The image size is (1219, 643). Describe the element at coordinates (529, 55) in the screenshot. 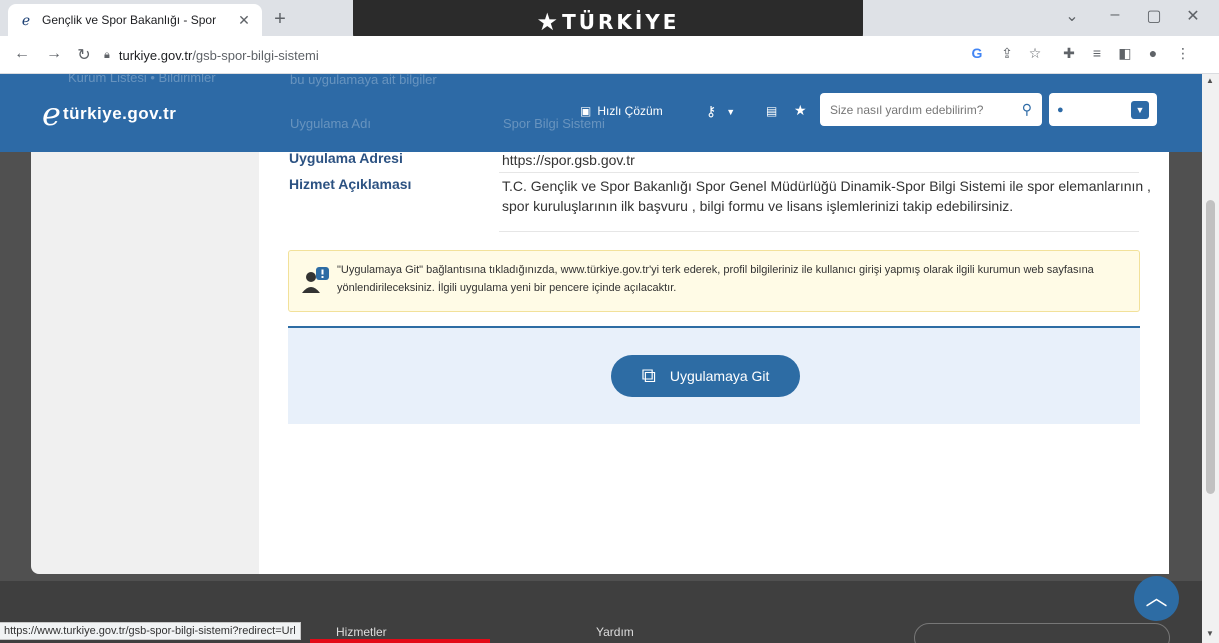

I see `url-field: 🔒︎ turkiye.gov.tr/gsb-spor-bilgi-sistemi` at that location.